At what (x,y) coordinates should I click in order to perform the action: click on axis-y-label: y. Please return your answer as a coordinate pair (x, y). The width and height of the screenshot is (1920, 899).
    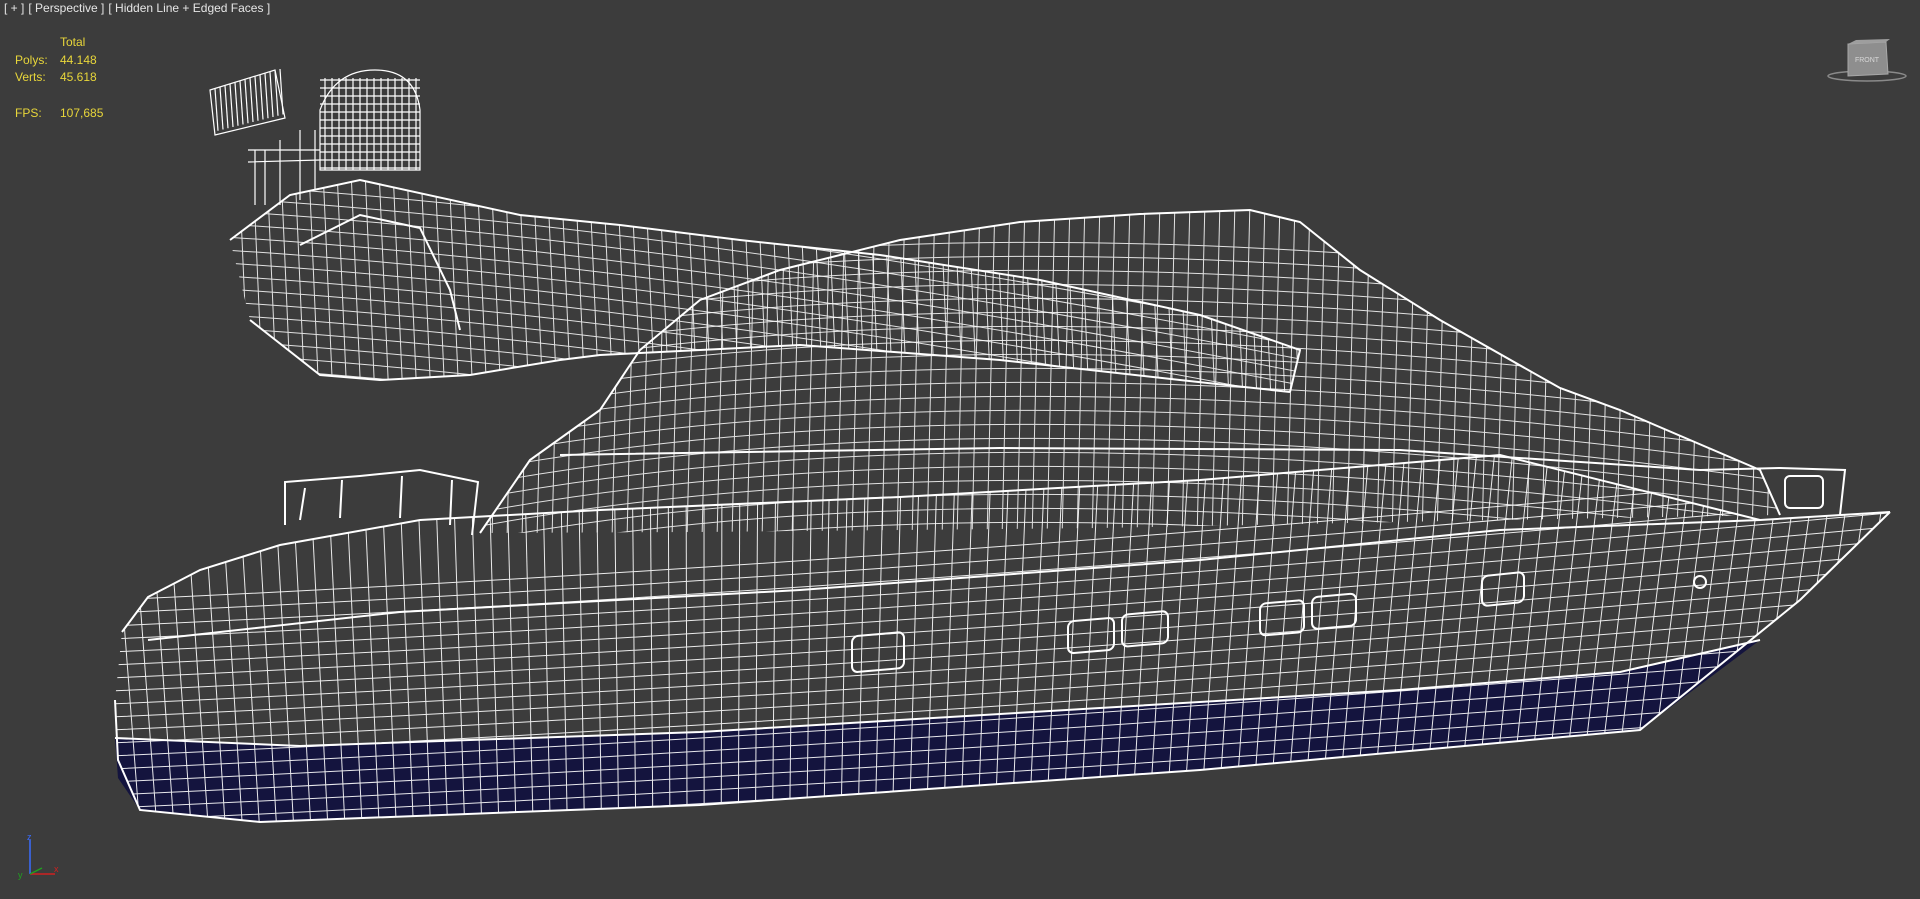
    Looking at the image, I should click on (20, 875).